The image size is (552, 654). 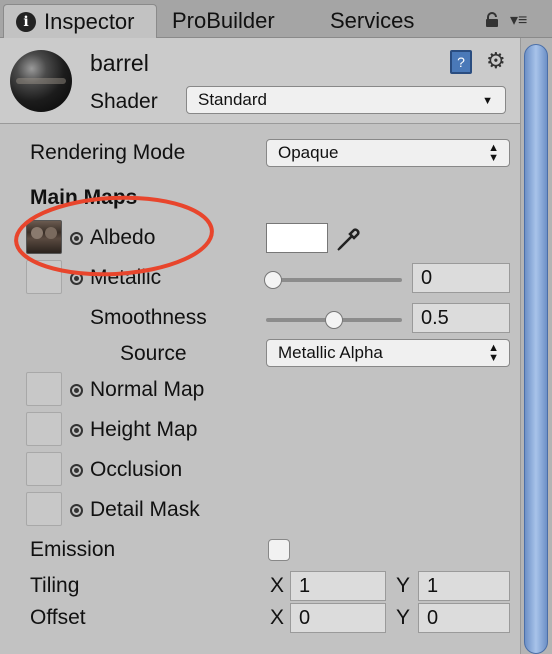 What do you see at coordinates (496, 61) in the screenshot?
I see `gear-icon: ⚙` at bounding box center [496, 61].